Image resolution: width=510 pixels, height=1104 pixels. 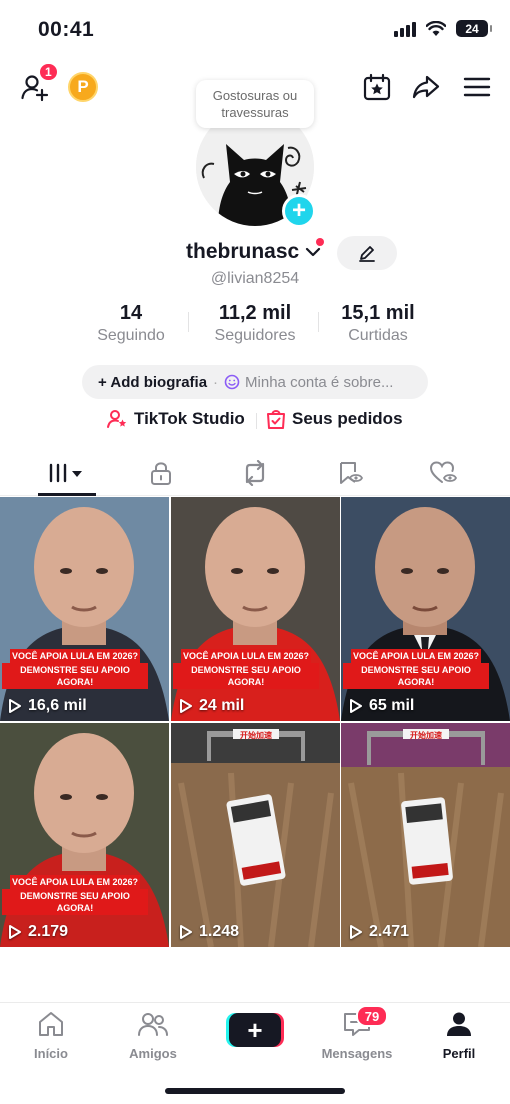 I want to click on heart-eye-icon, so click(x=443, y=472).